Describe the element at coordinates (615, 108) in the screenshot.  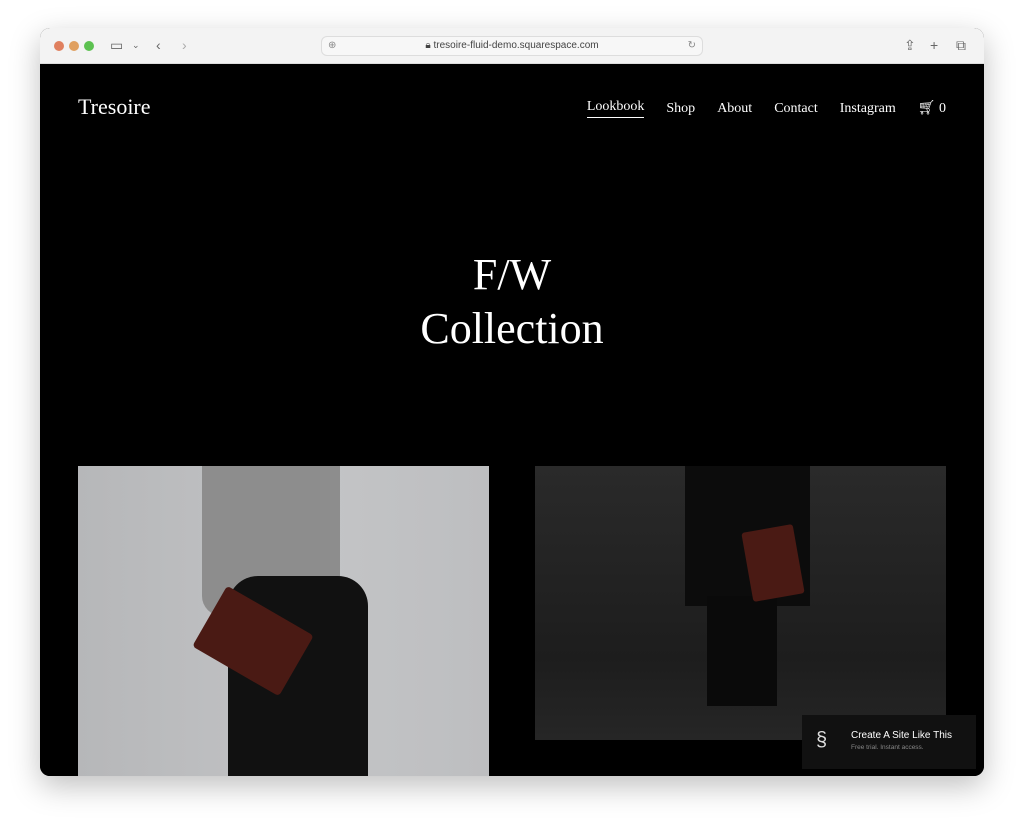
I see `nav-lookbook: Lookbook` at that location.